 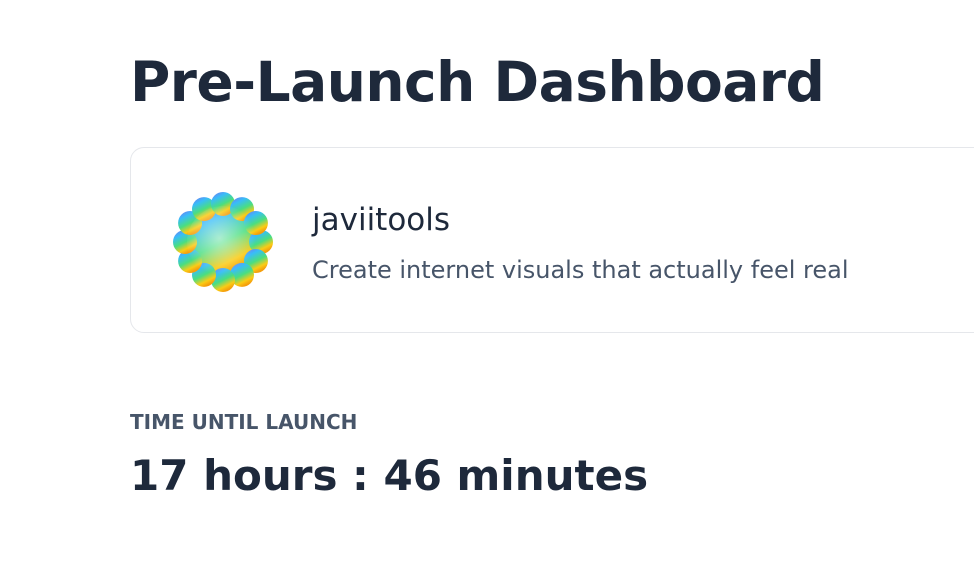 I want to click on countdown-value: 17 hours : 46 minutes, so click(x=389, y=475).